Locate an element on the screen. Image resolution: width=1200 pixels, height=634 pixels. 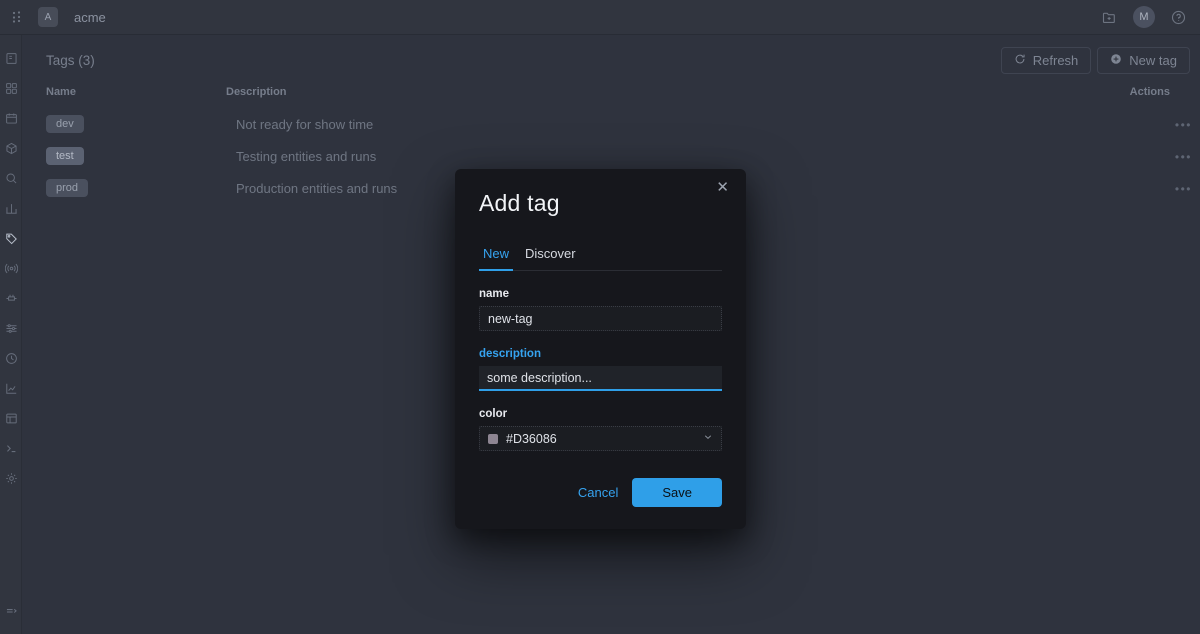
name-input is located at coordinates (600, 318).